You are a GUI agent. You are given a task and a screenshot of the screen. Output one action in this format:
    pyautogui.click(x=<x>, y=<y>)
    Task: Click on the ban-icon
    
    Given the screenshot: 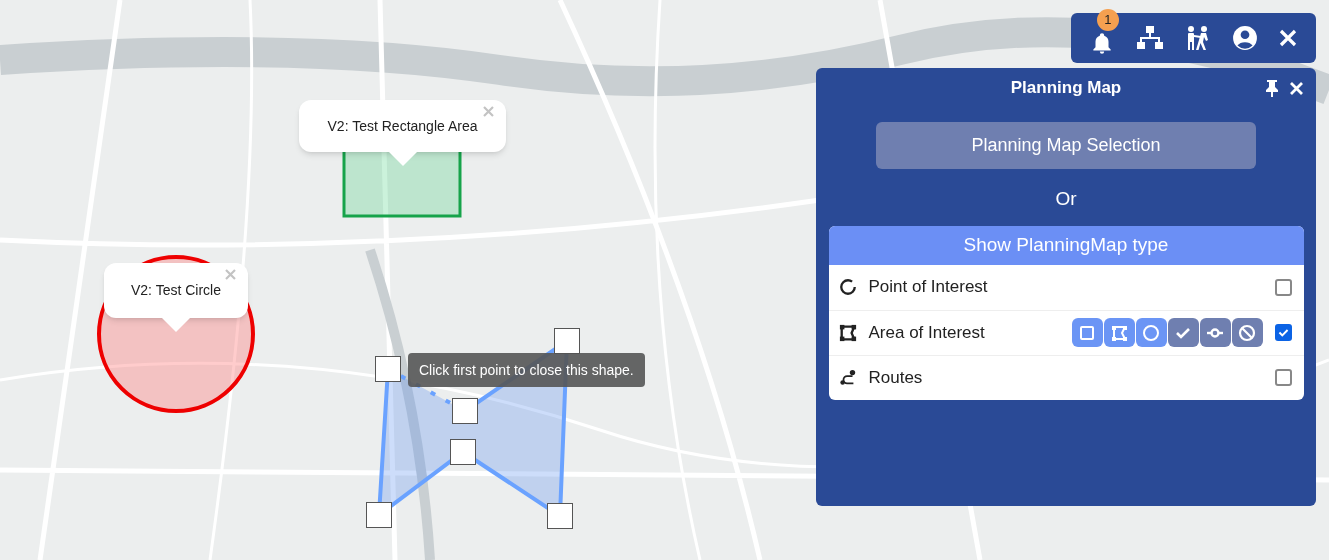 What is the action you would take?
    pyautogui.click(x=1247, y=332)
    